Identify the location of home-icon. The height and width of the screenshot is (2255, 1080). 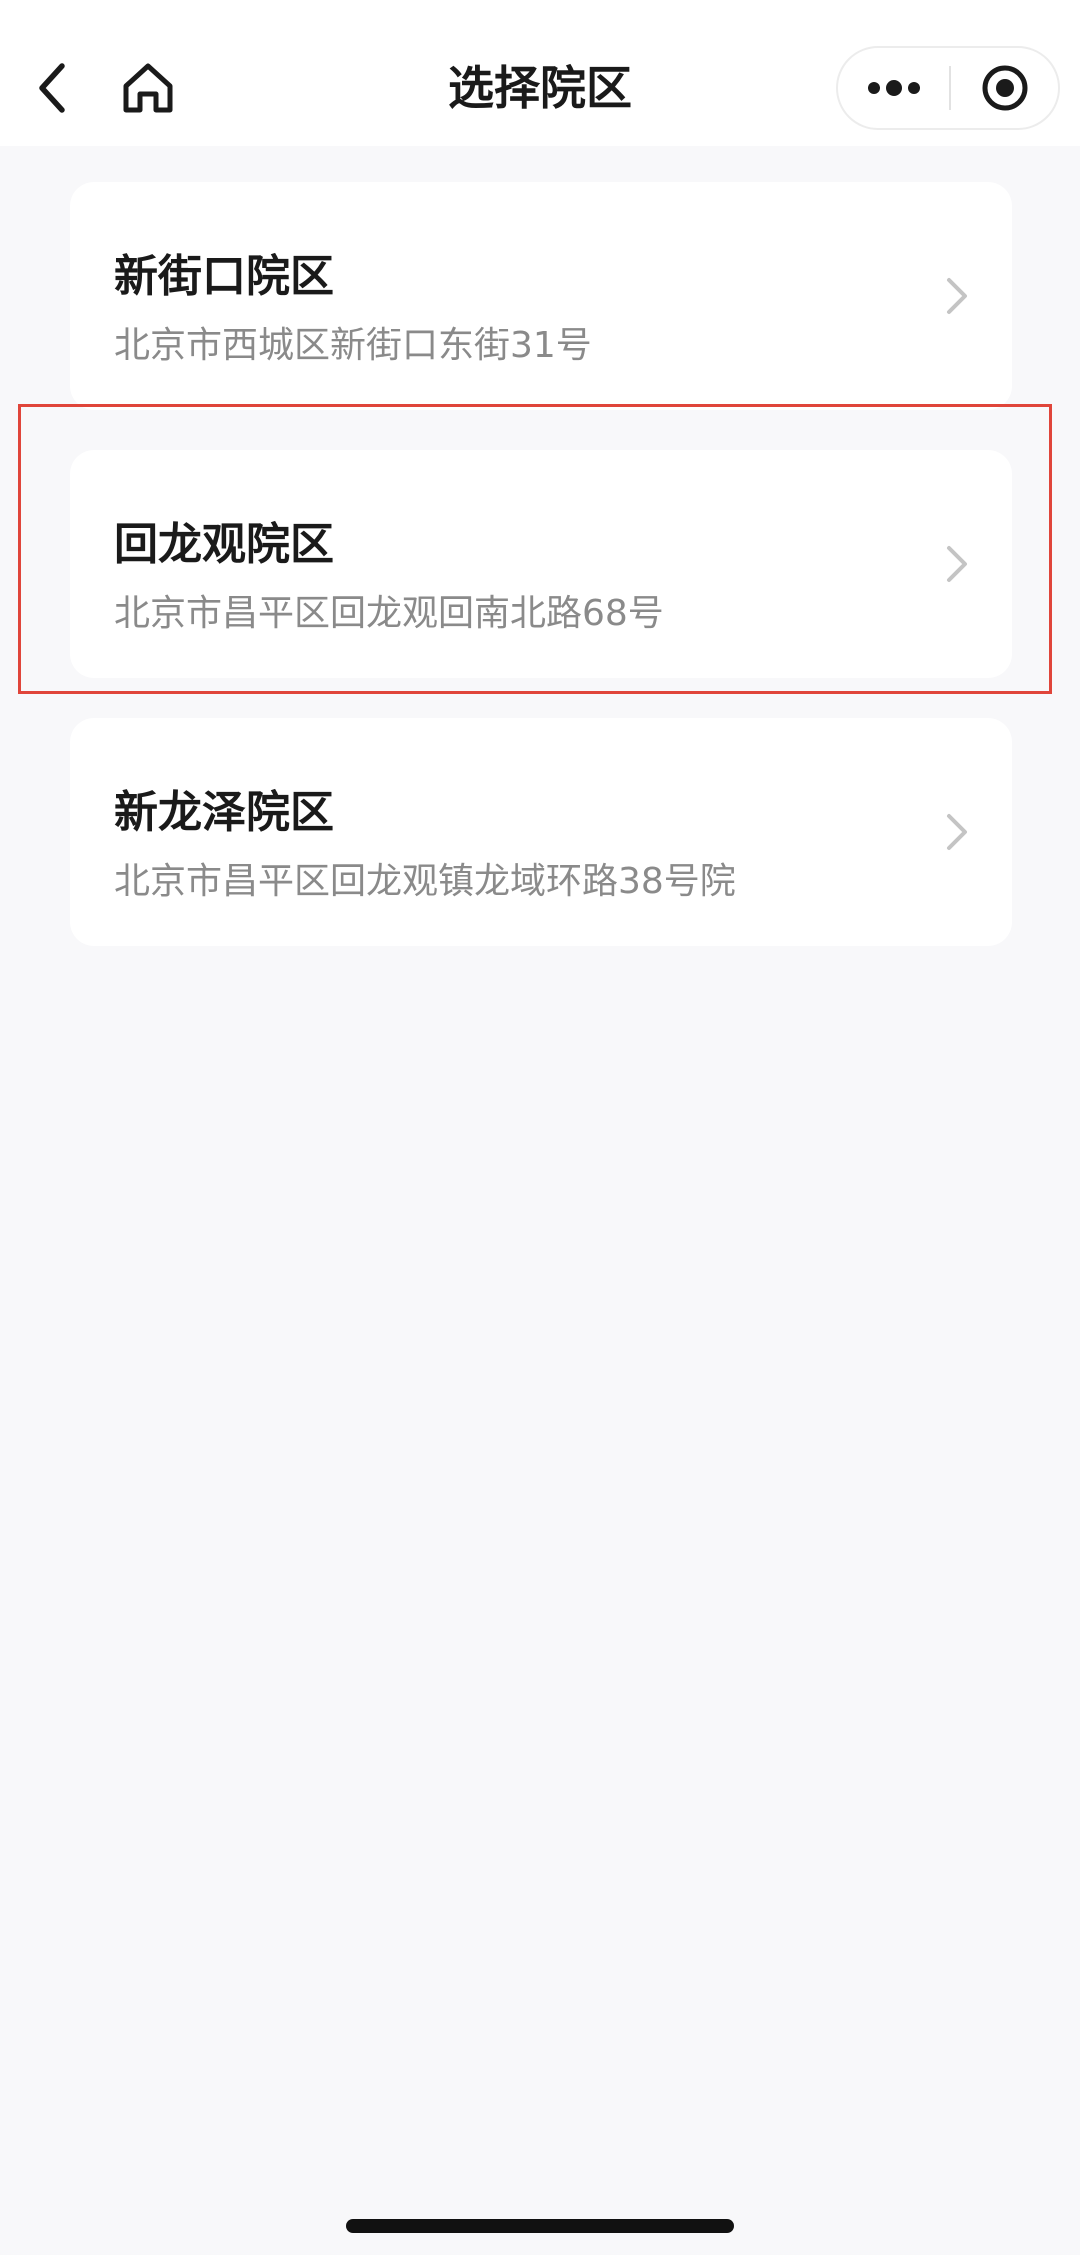
(148, 88).